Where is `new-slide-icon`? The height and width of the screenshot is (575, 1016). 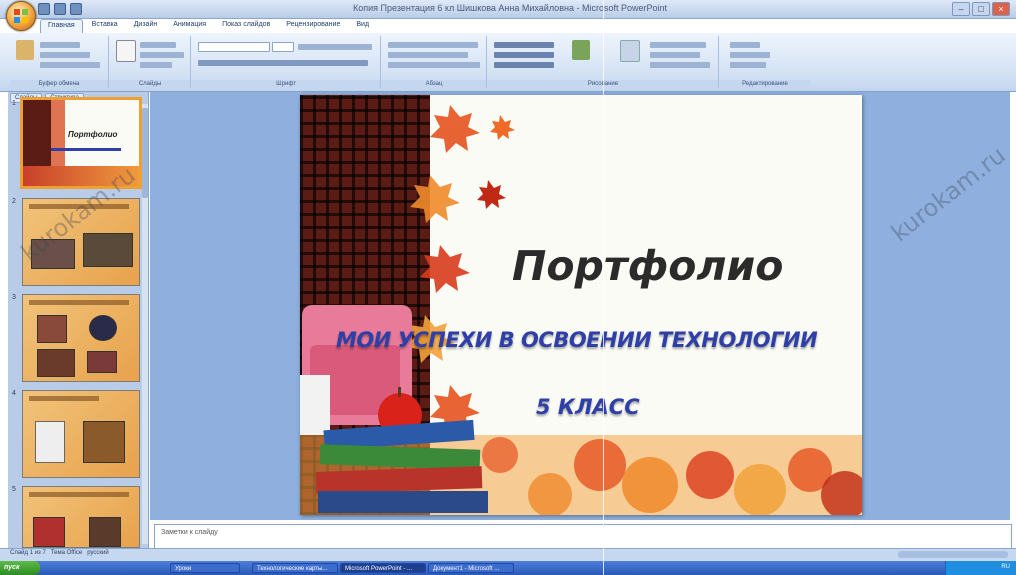
new-slide-icon is located at coordinates (126, 51).